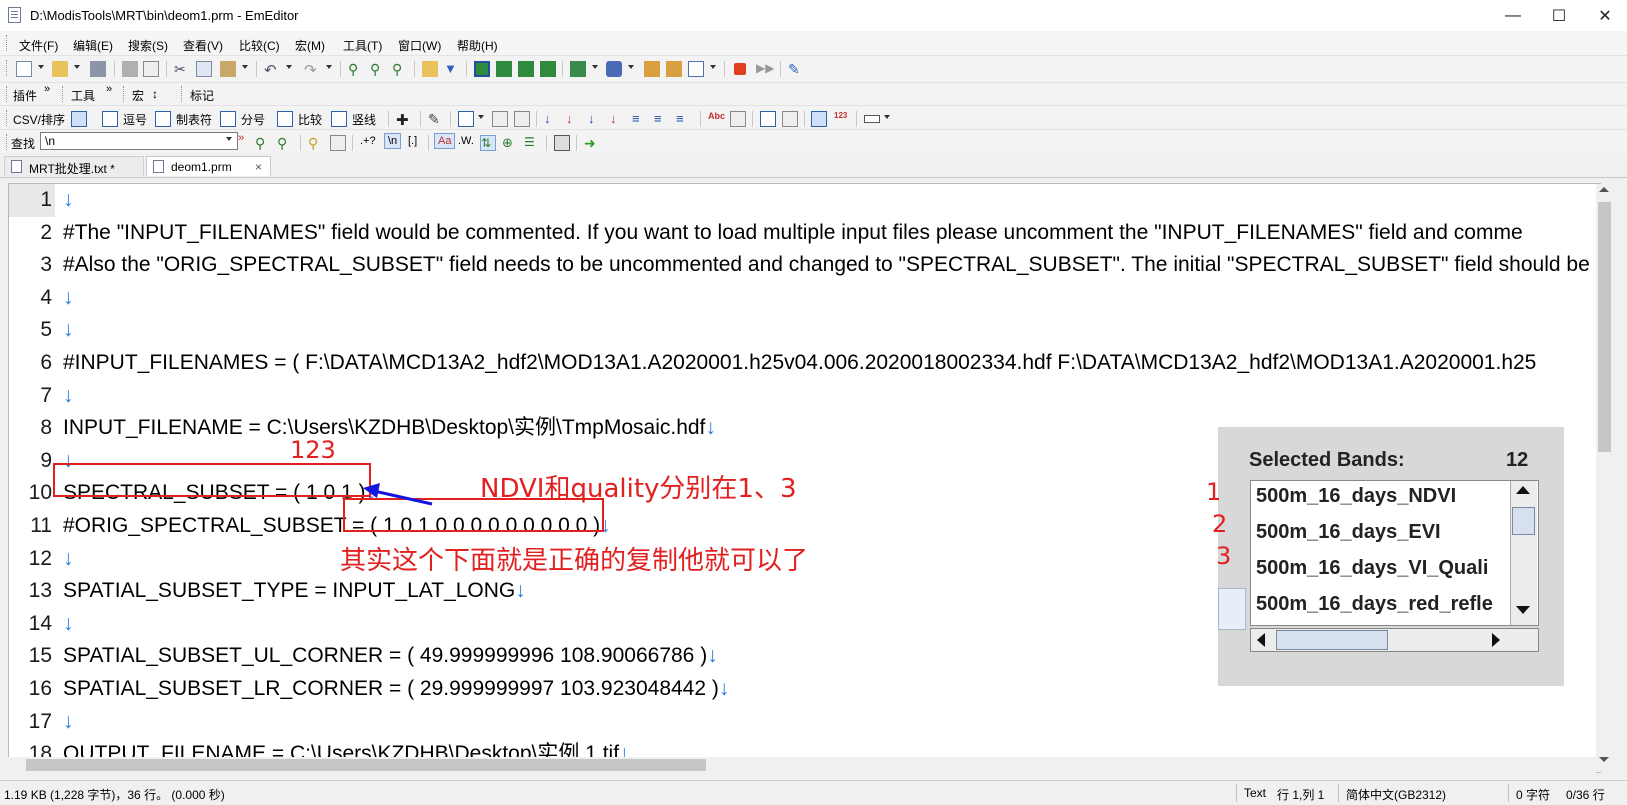 Image resolution: width=1627 pixels, height=805 pixels. Describe the element at coordinates (109, 89) in the screenshot. I see `tools-chevron: »` at that location.